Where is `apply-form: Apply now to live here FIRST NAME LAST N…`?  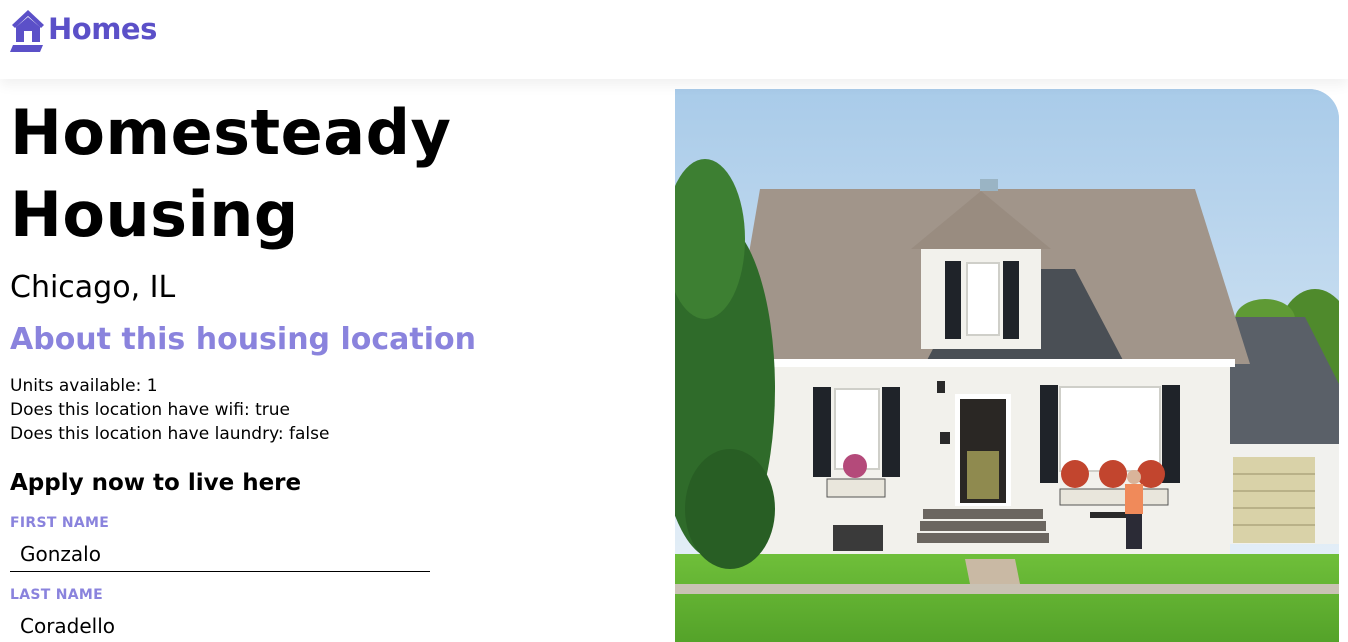 apply-form: Apply now to live here FIRST NAME LAST N… is located at coordinates (330, 554).